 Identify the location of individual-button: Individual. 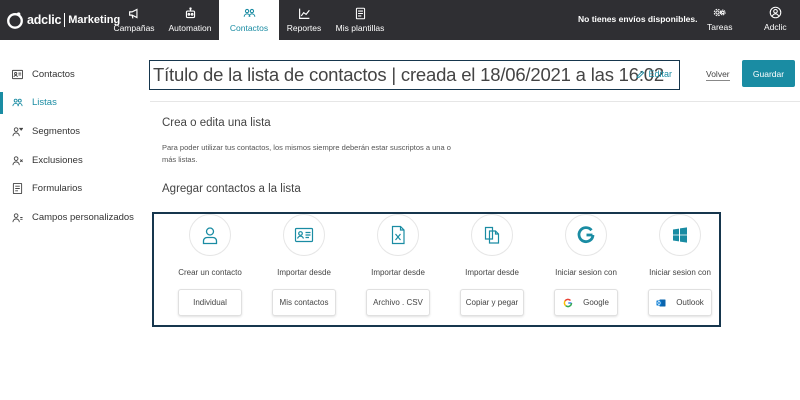
(210, 302).